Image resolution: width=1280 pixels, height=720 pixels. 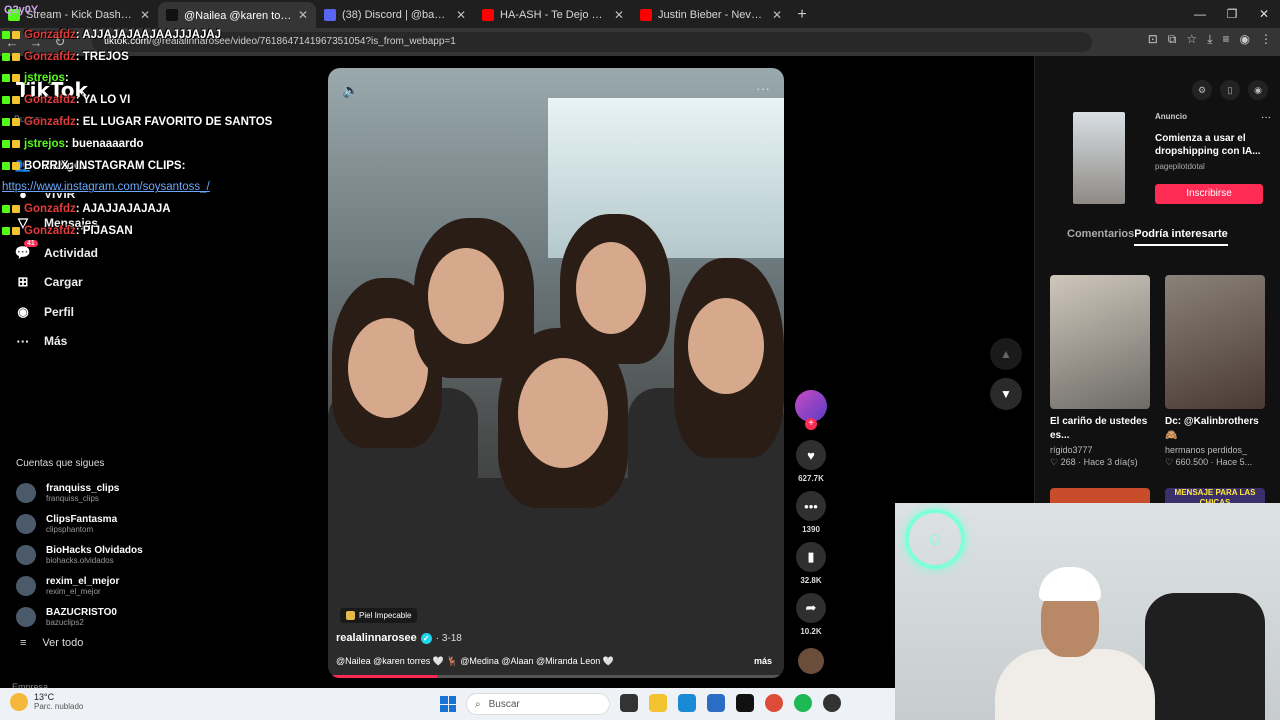 What do you see at coordinates (84, 282) in the screenshot?
I see `sidebar-item-cargar: ⊞ Cargar` at bounding box center [84, 282].